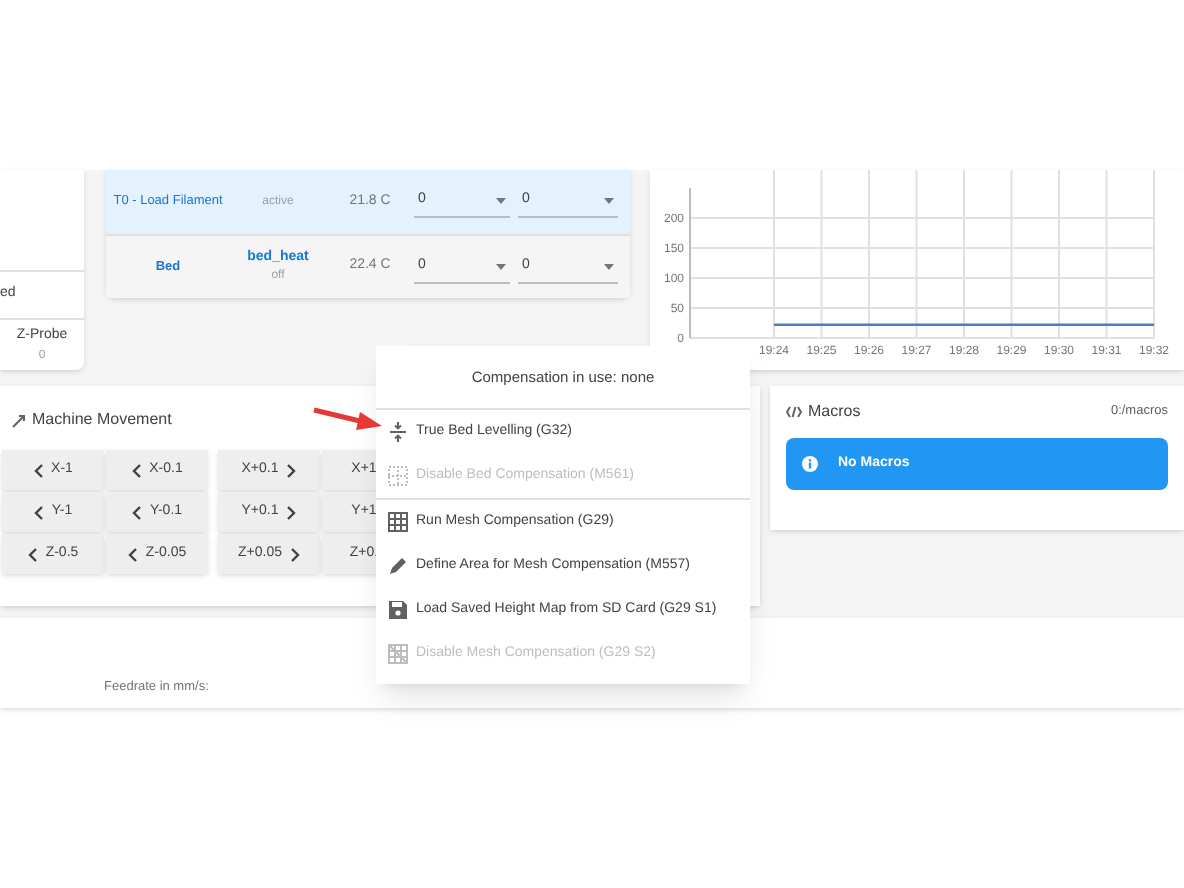  Describe the element at coordinates (834, 412) in the screenshot. I see `macros-title: Macros` at that location.